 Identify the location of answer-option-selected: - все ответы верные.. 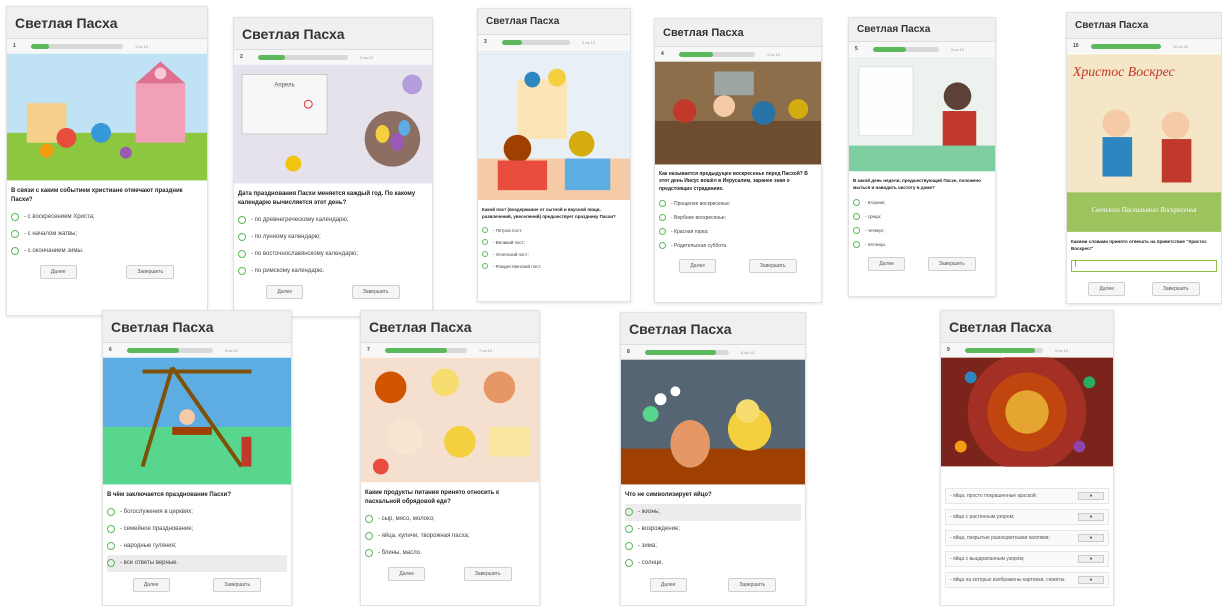
(197, 563).